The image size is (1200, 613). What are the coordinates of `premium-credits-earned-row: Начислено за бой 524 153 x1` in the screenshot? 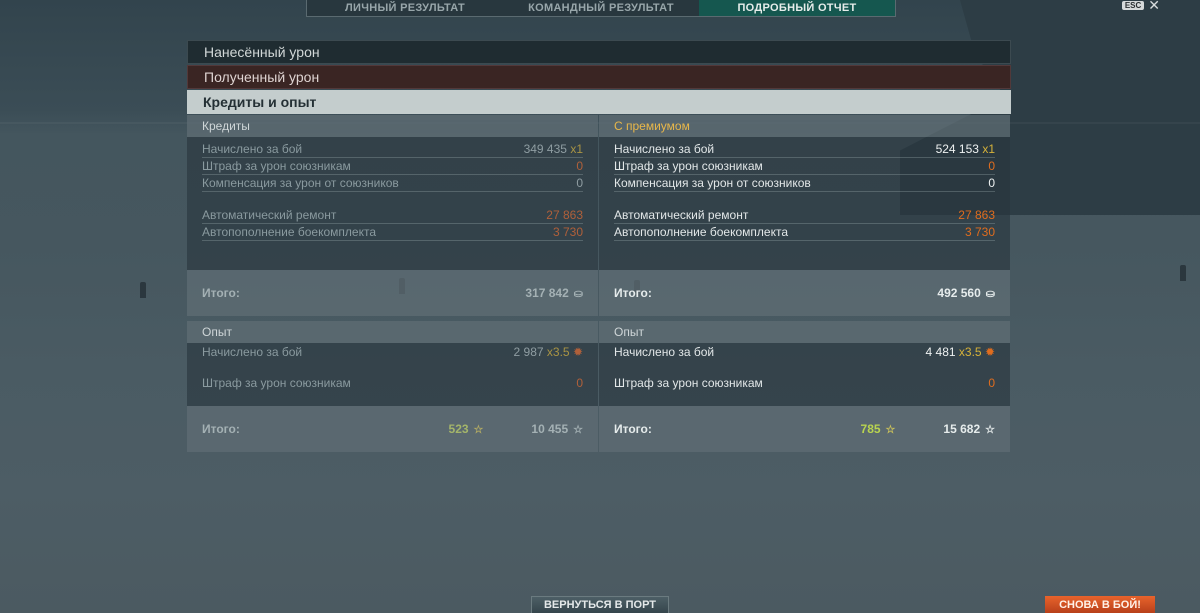 It's located at (804, 149).